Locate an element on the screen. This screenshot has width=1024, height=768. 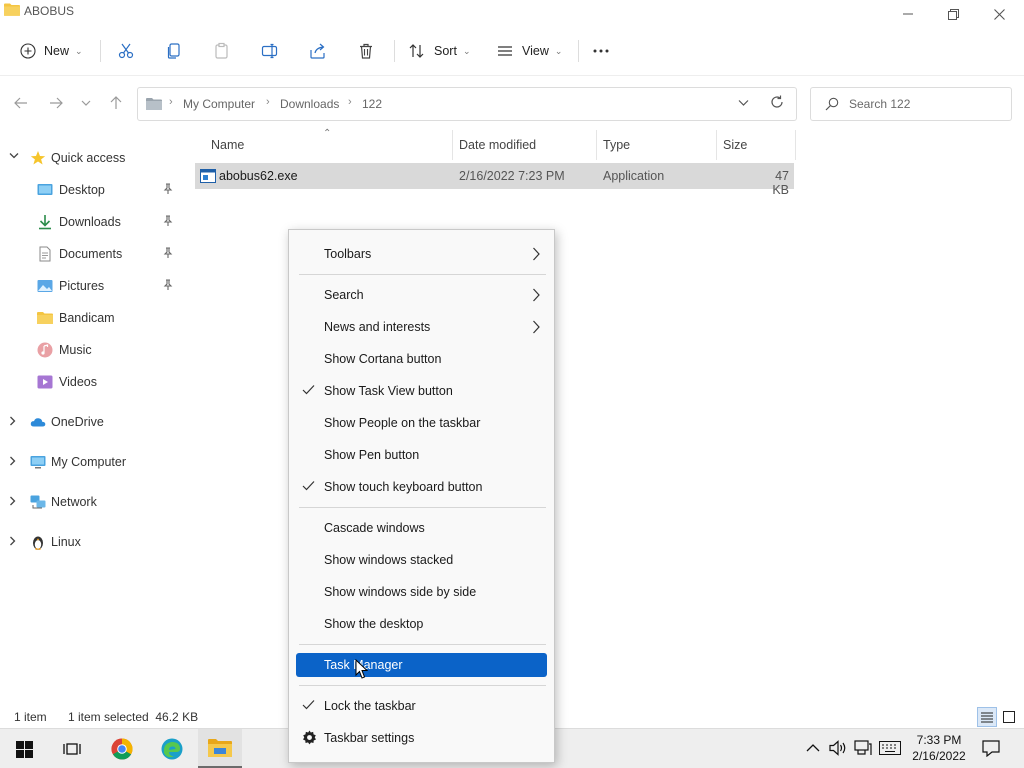
sidebar-item-quick-access: Quick access is located at coordinates (94, 158).